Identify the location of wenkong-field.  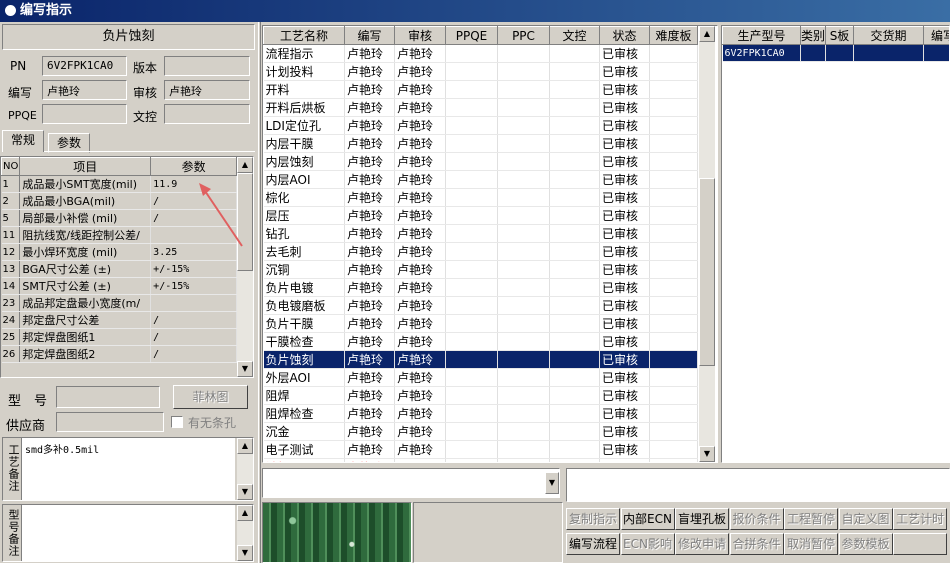
(207, 114).